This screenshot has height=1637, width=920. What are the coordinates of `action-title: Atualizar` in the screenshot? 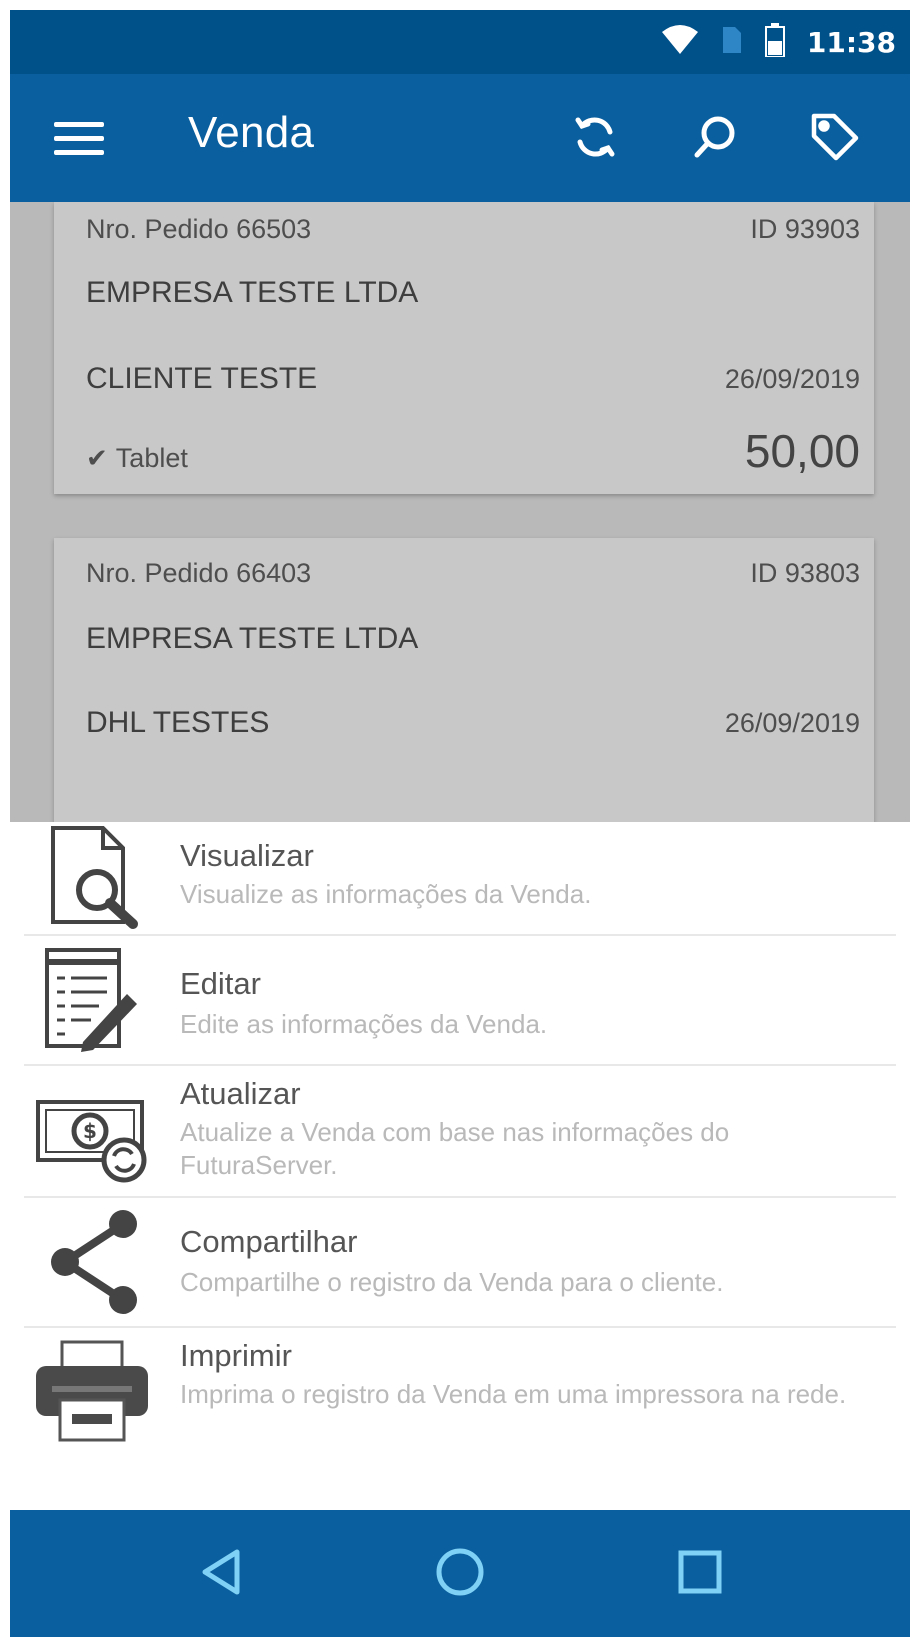 It's located at (240, 1093).